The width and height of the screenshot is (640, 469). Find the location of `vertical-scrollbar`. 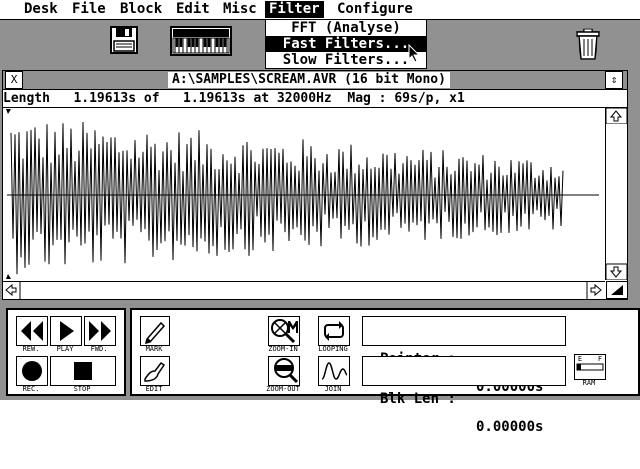

vertical-scrollbar is located at coordinates (616, 194).